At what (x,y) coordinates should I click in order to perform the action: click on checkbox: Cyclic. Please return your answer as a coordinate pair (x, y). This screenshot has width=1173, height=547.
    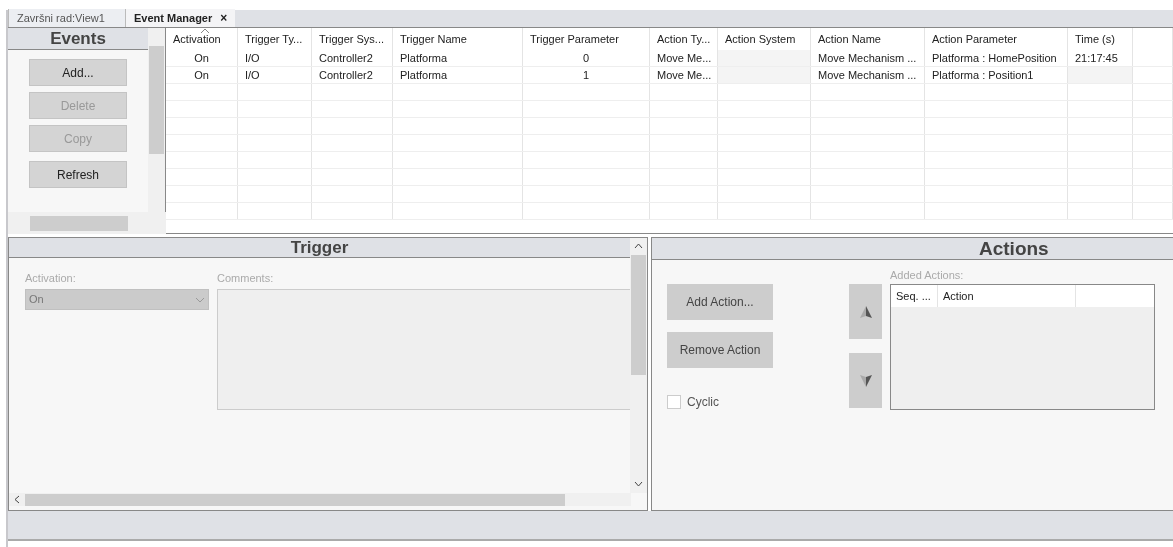
    Looking at the image, I should click on (758, 402).